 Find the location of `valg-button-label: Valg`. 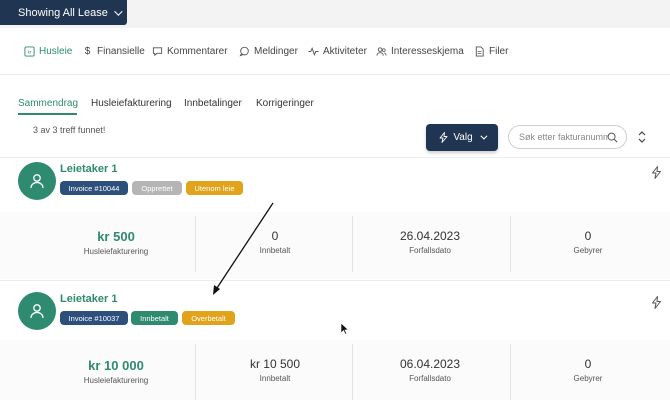

valg-button-label: Valg is located at coordinates (463, 137).